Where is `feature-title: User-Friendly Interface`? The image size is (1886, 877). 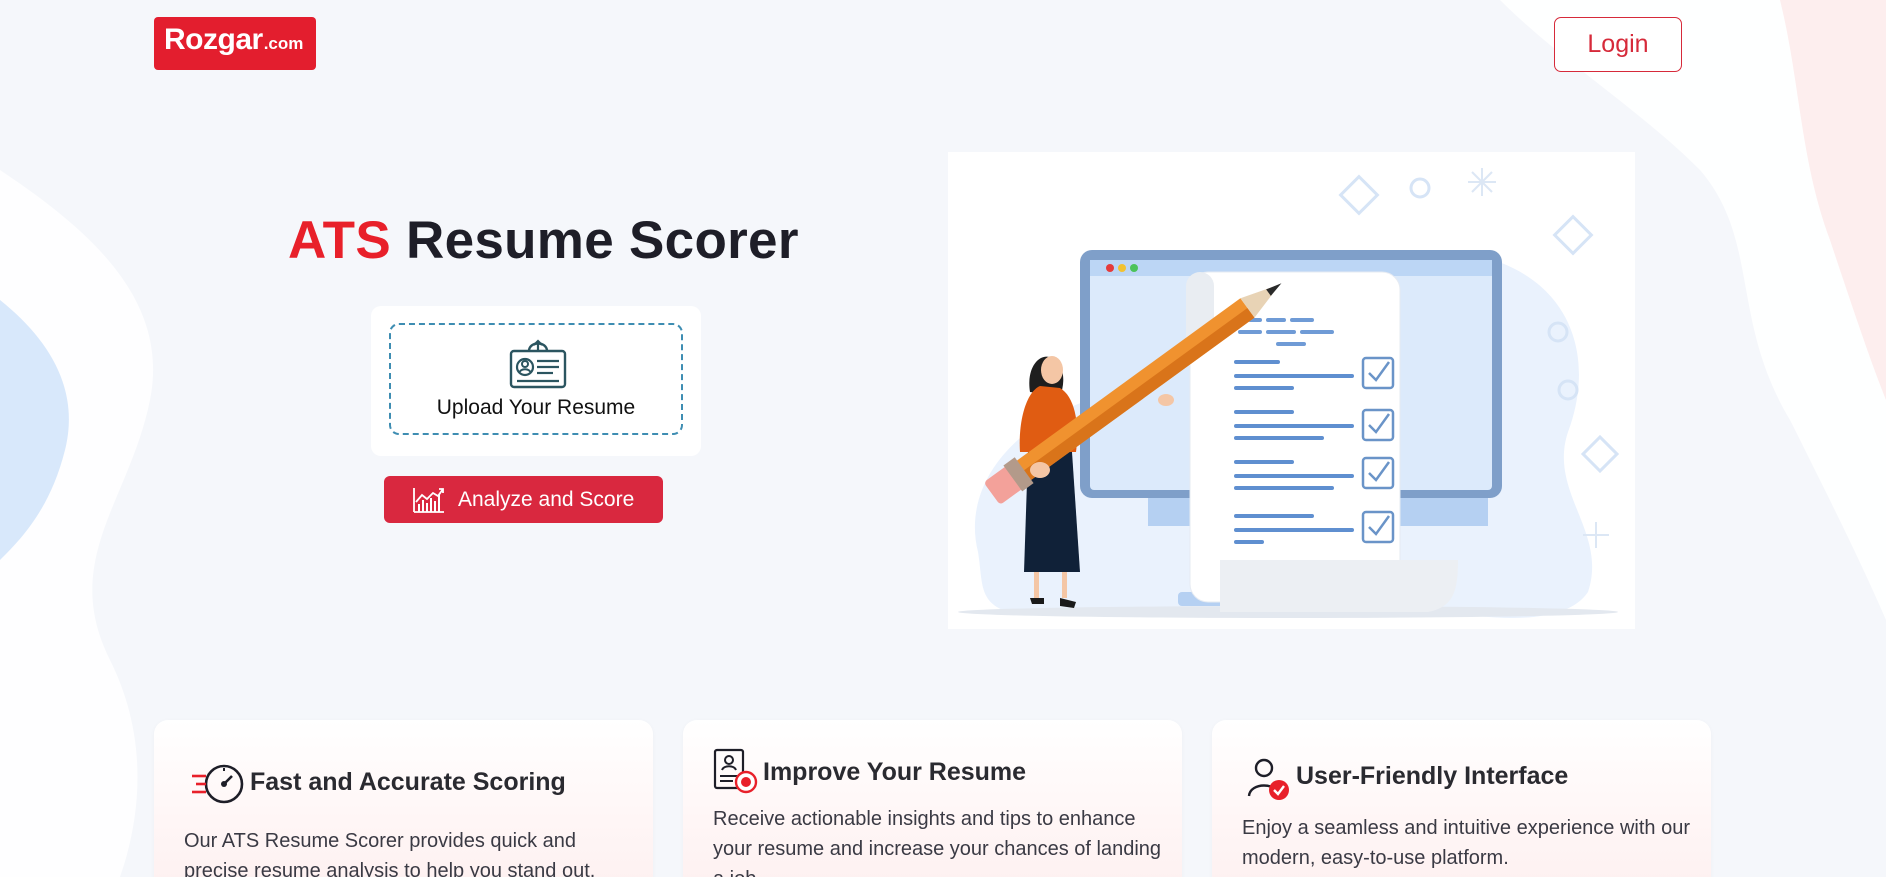
feature-title: User-Friendly Interface is located at coordinates (1432, 776).